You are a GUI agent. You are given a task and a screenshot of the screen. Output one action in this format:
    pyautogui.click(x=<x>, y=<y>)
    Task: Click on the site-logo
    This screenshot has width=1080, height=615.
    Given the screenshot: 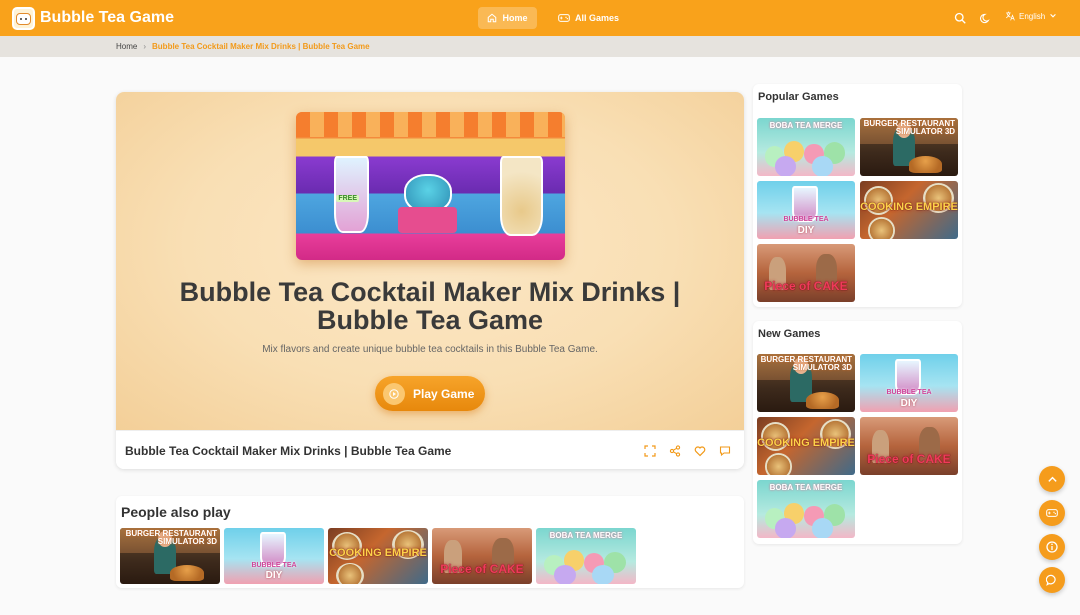 What is the action you would take?
    pyautogui.click(x=23, y=18)
    